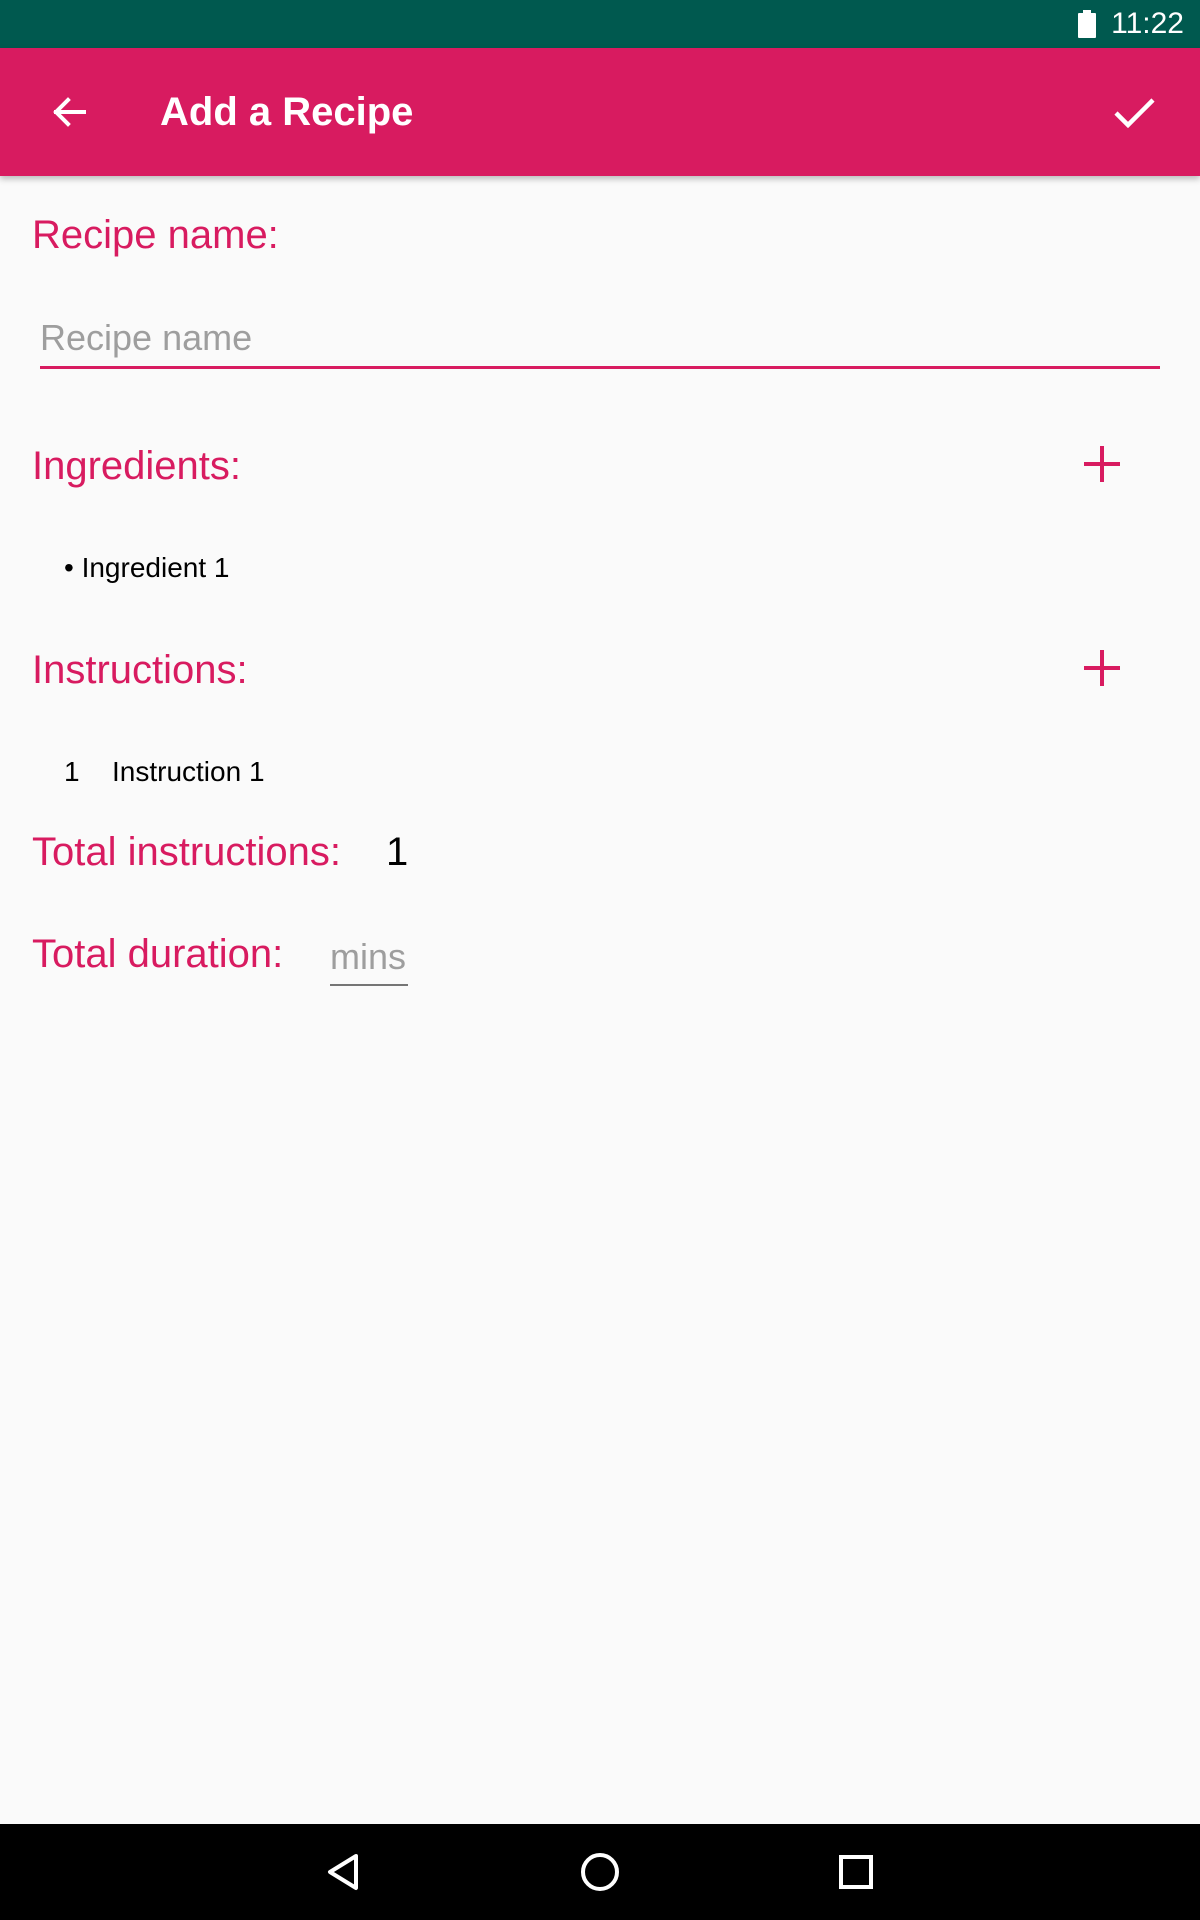 This screenshot has width=1200, height=1920. Describe the element at coordinates (344, 1872) in the screenshot. I see `nav-back-icon` at that location.